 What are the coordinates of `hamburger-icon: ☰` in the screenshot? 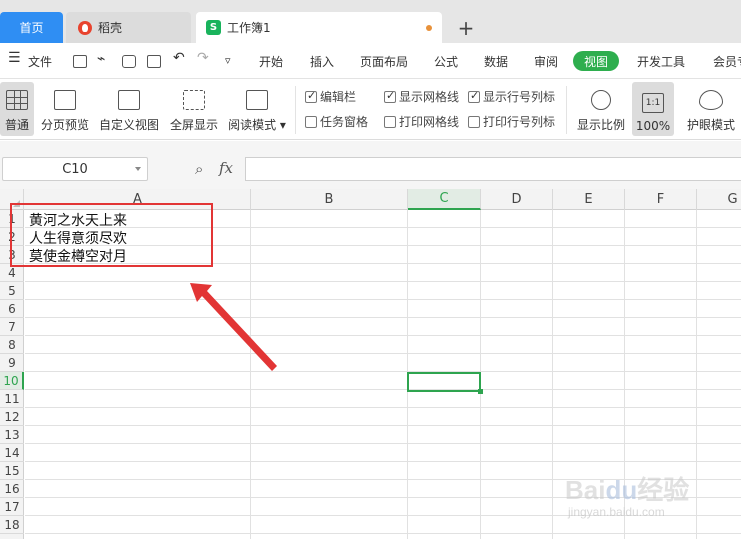 It's located at (14, 58).